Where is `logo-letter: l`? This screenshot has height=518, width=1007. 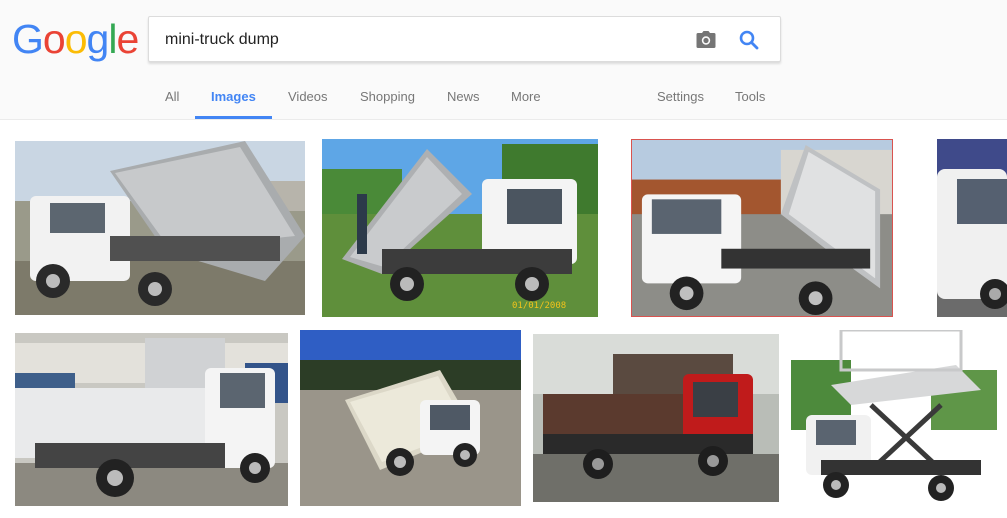
logo-letter: l is located at coordinates (112, 39).